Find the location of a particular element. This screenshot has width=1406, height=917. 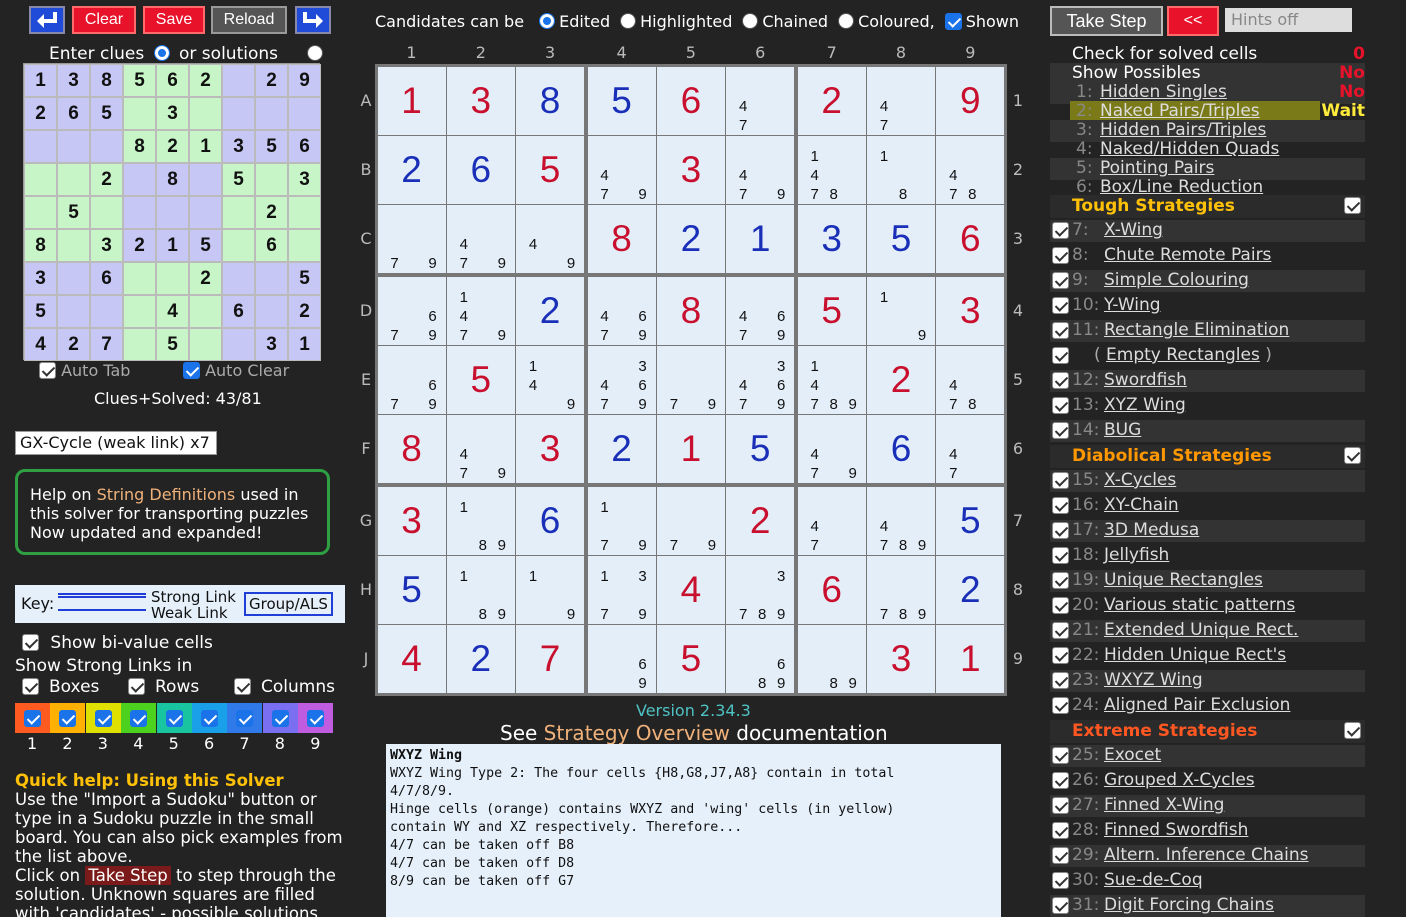

board-cell-G9: 5 is located at coordinates (970, 520).